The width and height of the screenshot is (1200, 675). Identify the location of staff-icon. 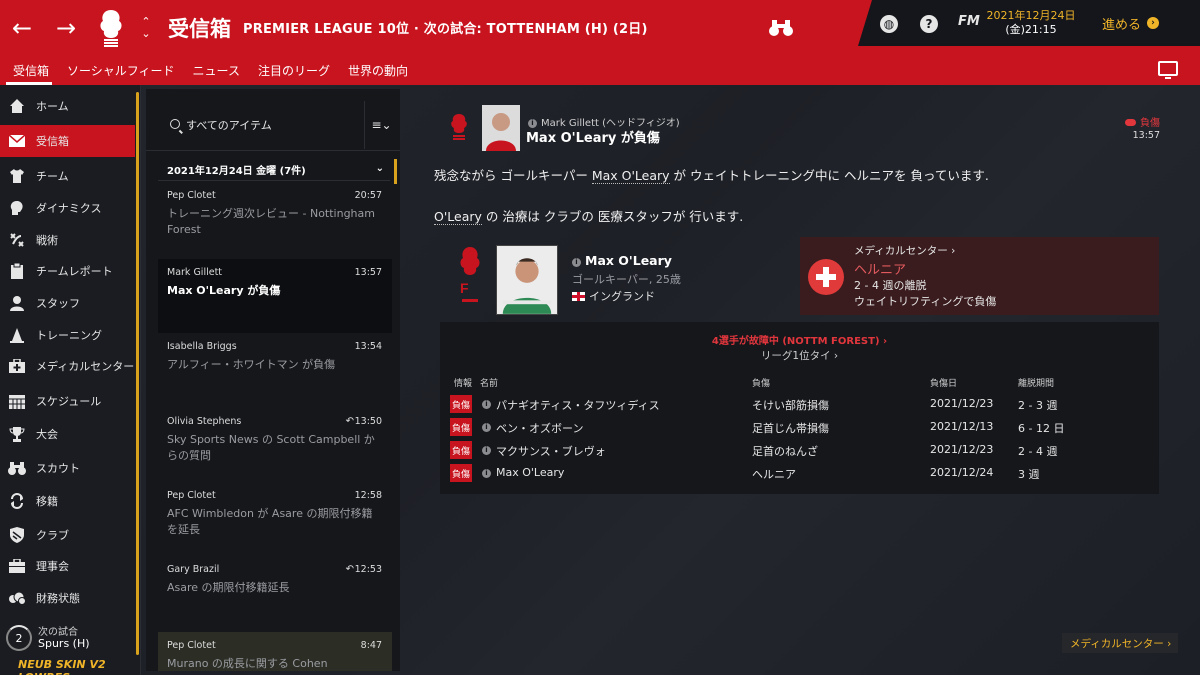
(17, 303).